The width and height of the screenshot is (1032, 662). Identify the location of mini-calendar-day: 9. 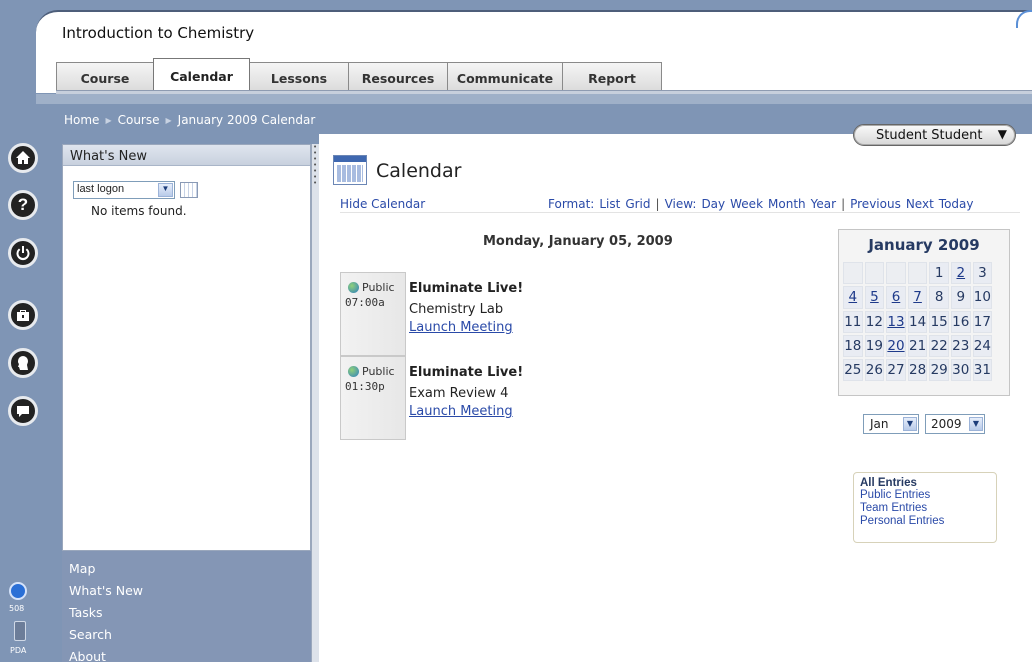
(960, 297).